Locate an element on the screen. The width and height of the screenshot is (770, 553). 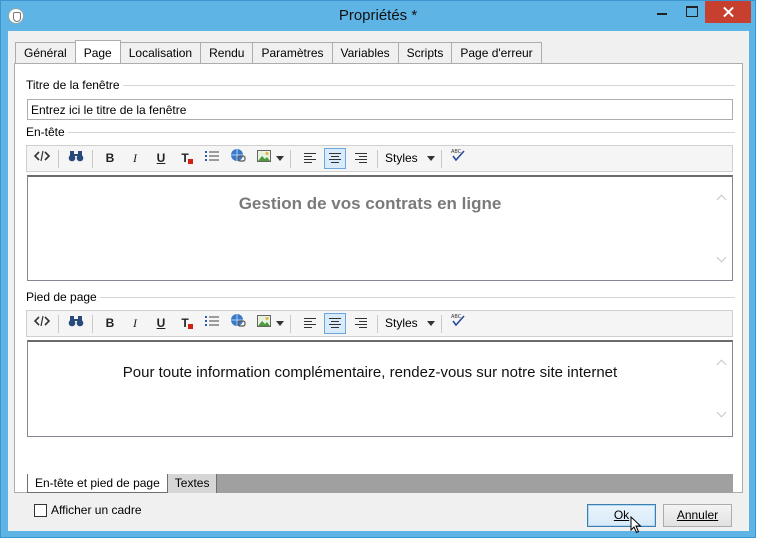
cancel-label: Annuler is located at coordinates (697, 515).